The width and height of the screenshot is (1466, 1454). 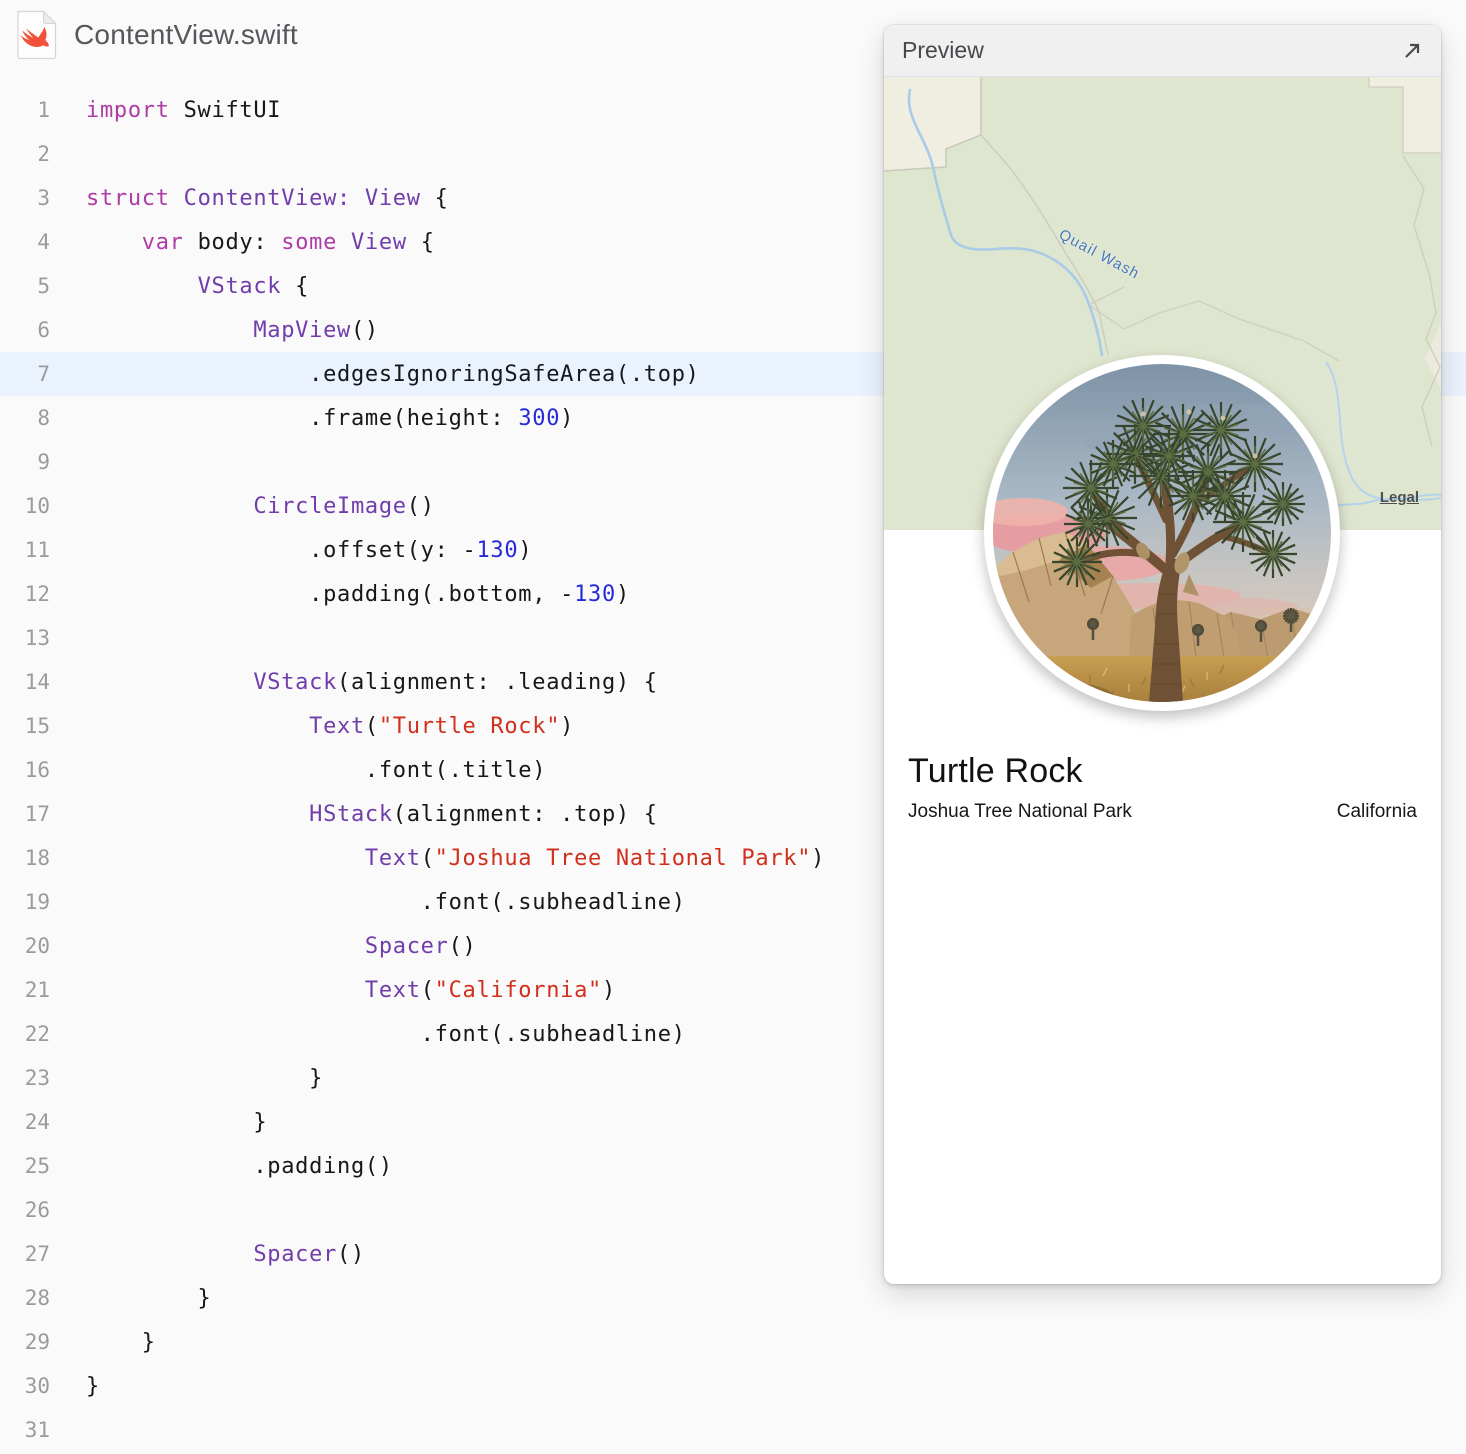 What do you see at coordinates (90, 1342) in the screenshot?
I see `code-line: 29 }` at bounding box center [90, 1342].